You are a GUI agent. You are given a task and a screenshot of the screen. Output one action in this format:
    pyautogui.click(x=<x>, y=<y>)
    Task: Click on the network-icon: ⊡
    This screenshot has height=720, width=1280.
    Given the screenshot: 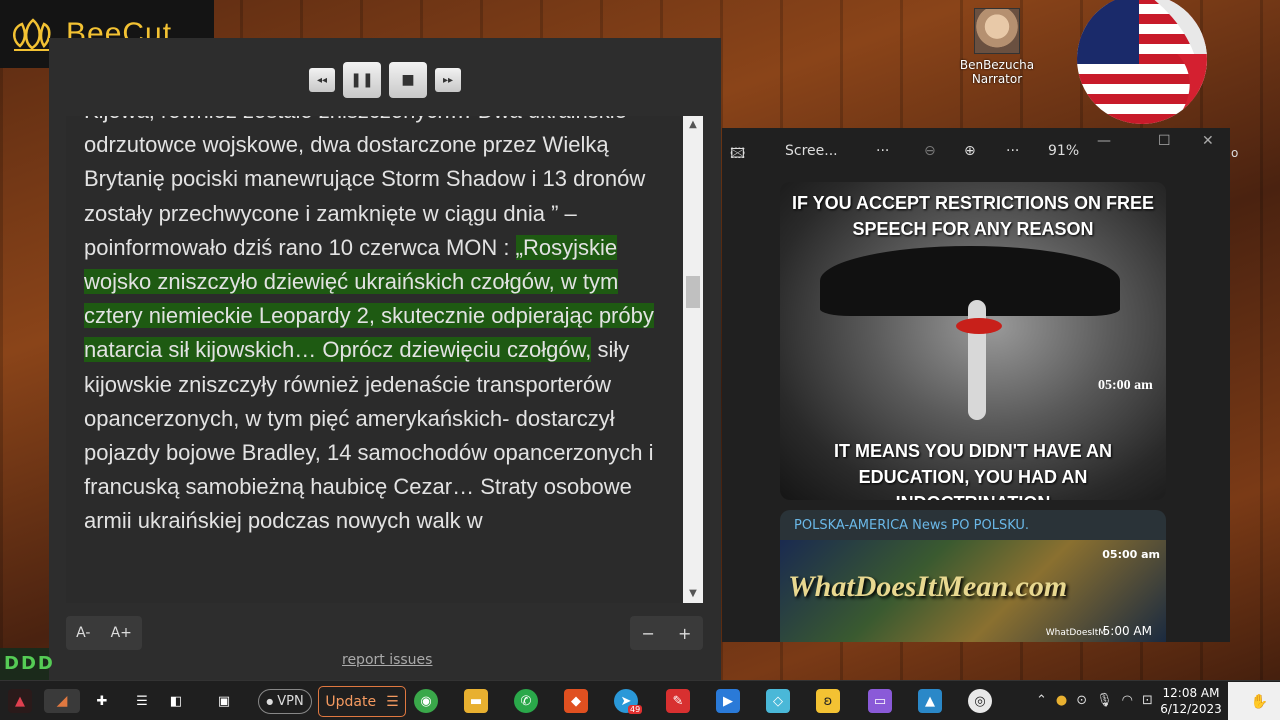 What is the action you would take?
    pyautogui.click(x=1147, y=700)
    